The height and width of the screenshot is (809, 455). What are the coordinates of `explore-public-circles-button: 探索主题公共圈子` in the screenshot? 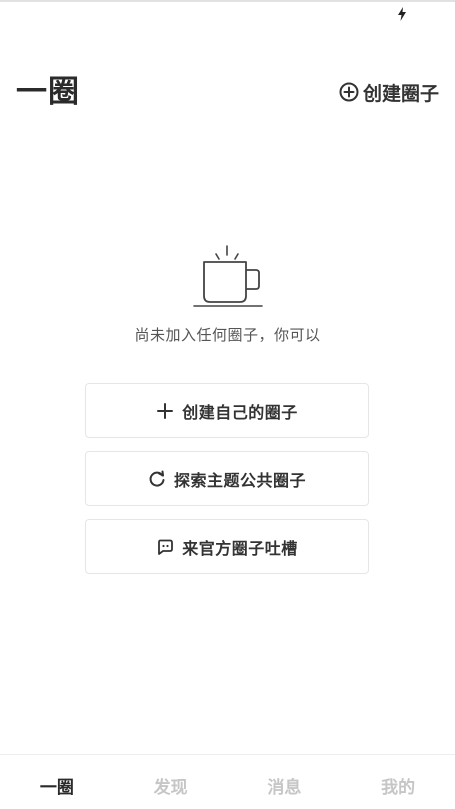 It's located at (227, 478).